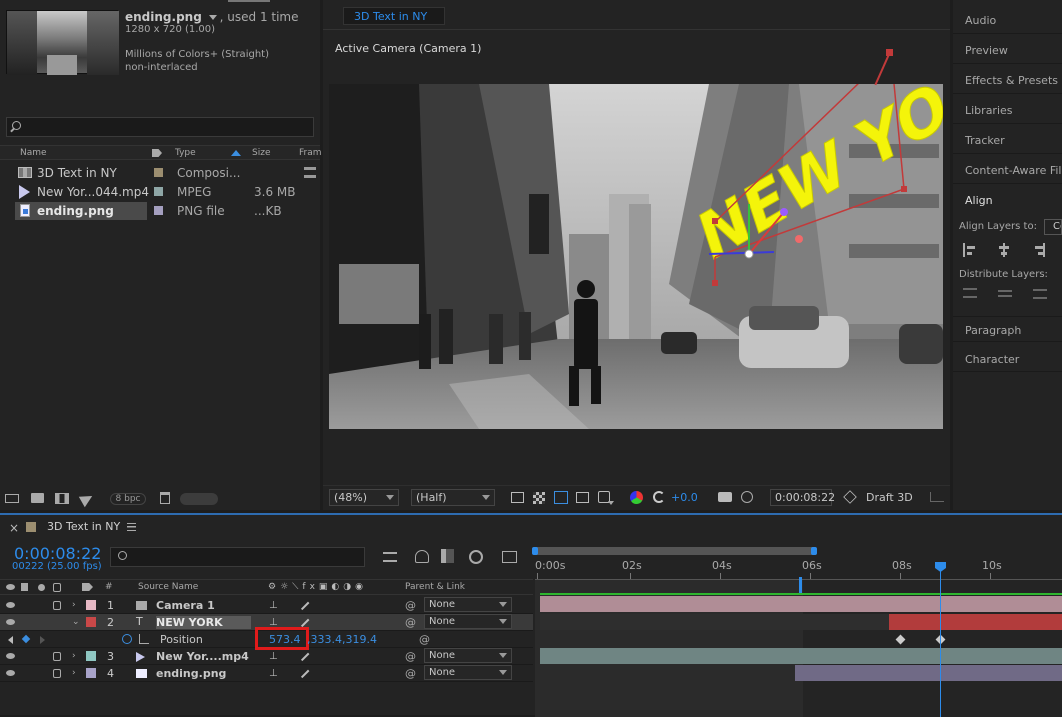 This screenshot has width=1062, height=717. I want to click on panel-libraries: Libraries, so click(1007, 111).